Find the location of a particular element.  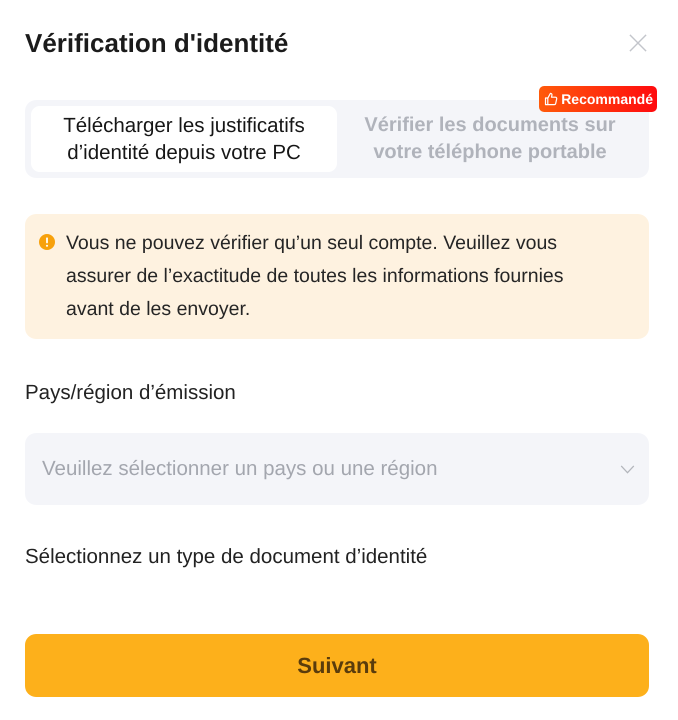

field-label: Pays/région d’émission is located at coordinates (131, 393).